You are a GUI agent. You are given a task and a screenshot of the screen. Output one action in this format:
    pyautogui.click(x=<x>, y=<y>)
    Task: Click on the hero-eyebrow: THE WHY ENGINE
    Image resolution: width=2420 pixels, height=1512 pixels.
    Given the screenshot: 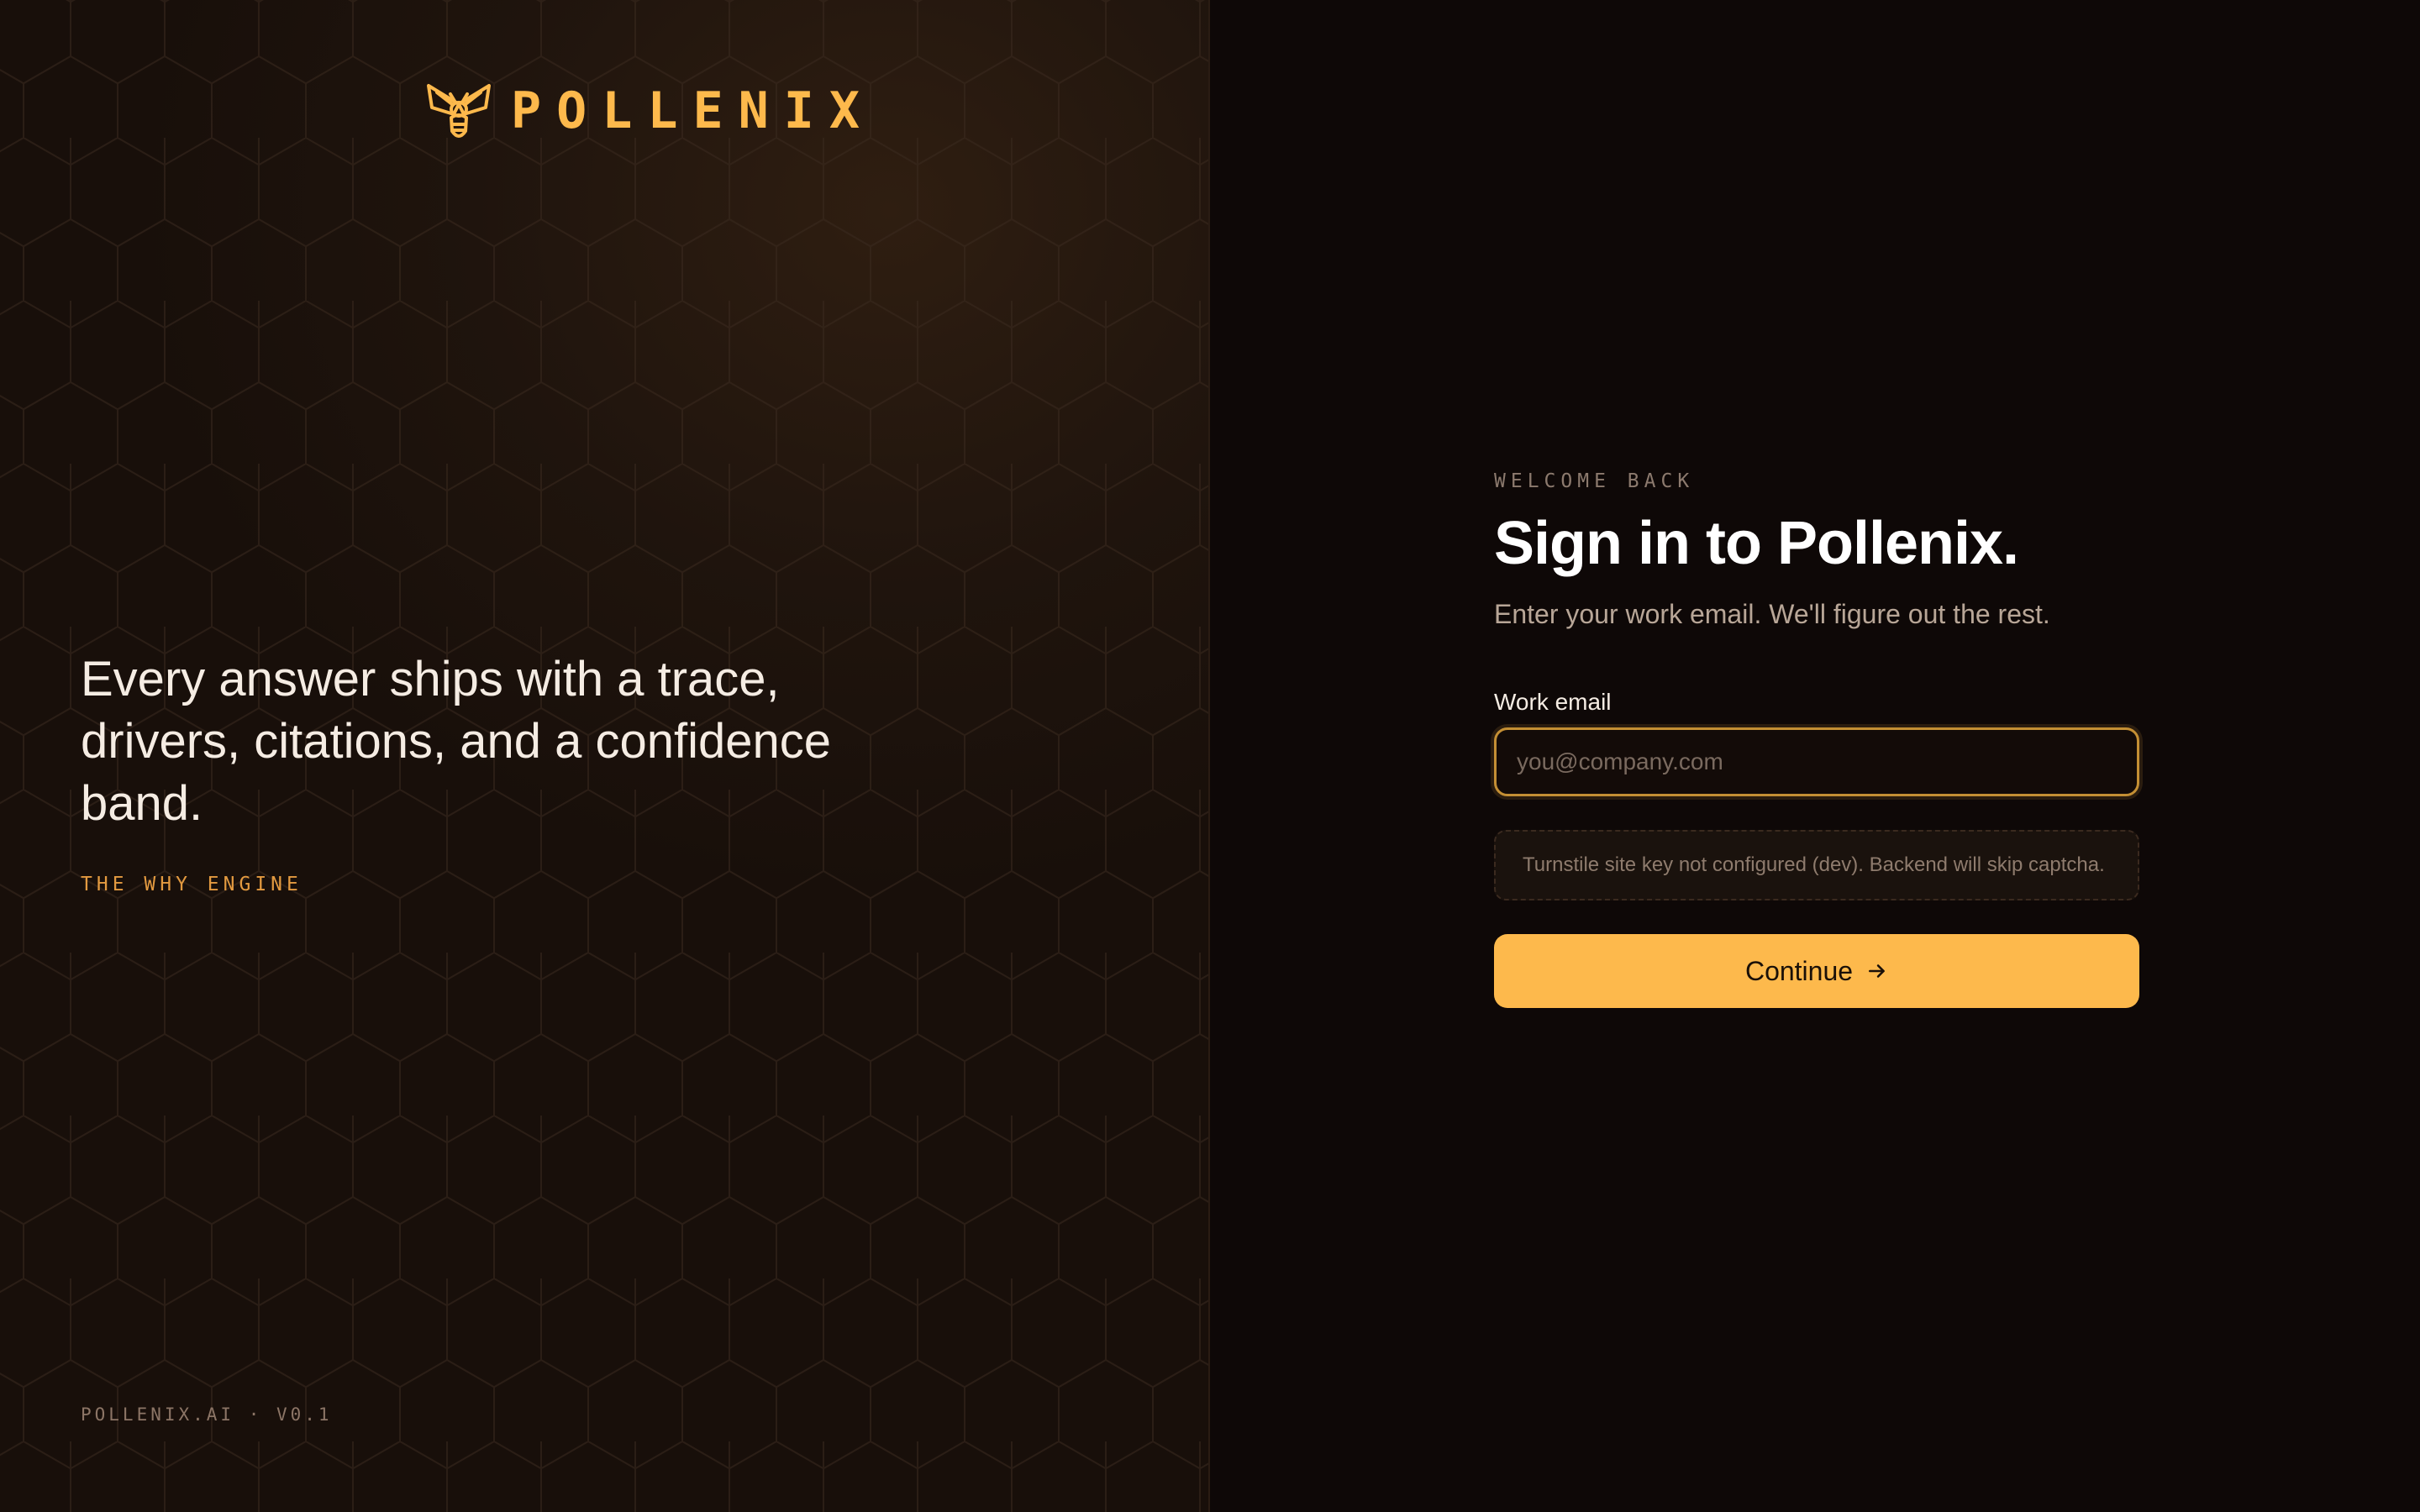 What is the action you would take?
    pyautogui.click(x=191, y=884)
    